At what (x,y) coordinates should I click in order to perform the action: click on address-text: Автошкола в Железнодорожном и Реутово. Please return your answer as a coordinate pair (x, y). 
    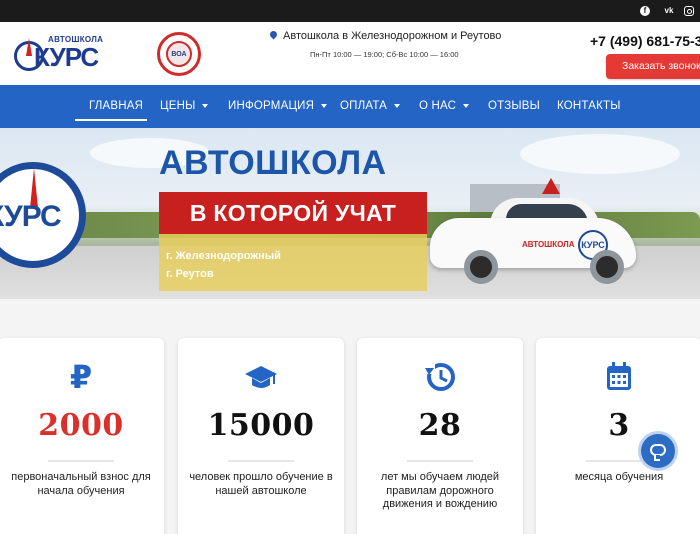
    Looking at the image, I should click on (392, 36).